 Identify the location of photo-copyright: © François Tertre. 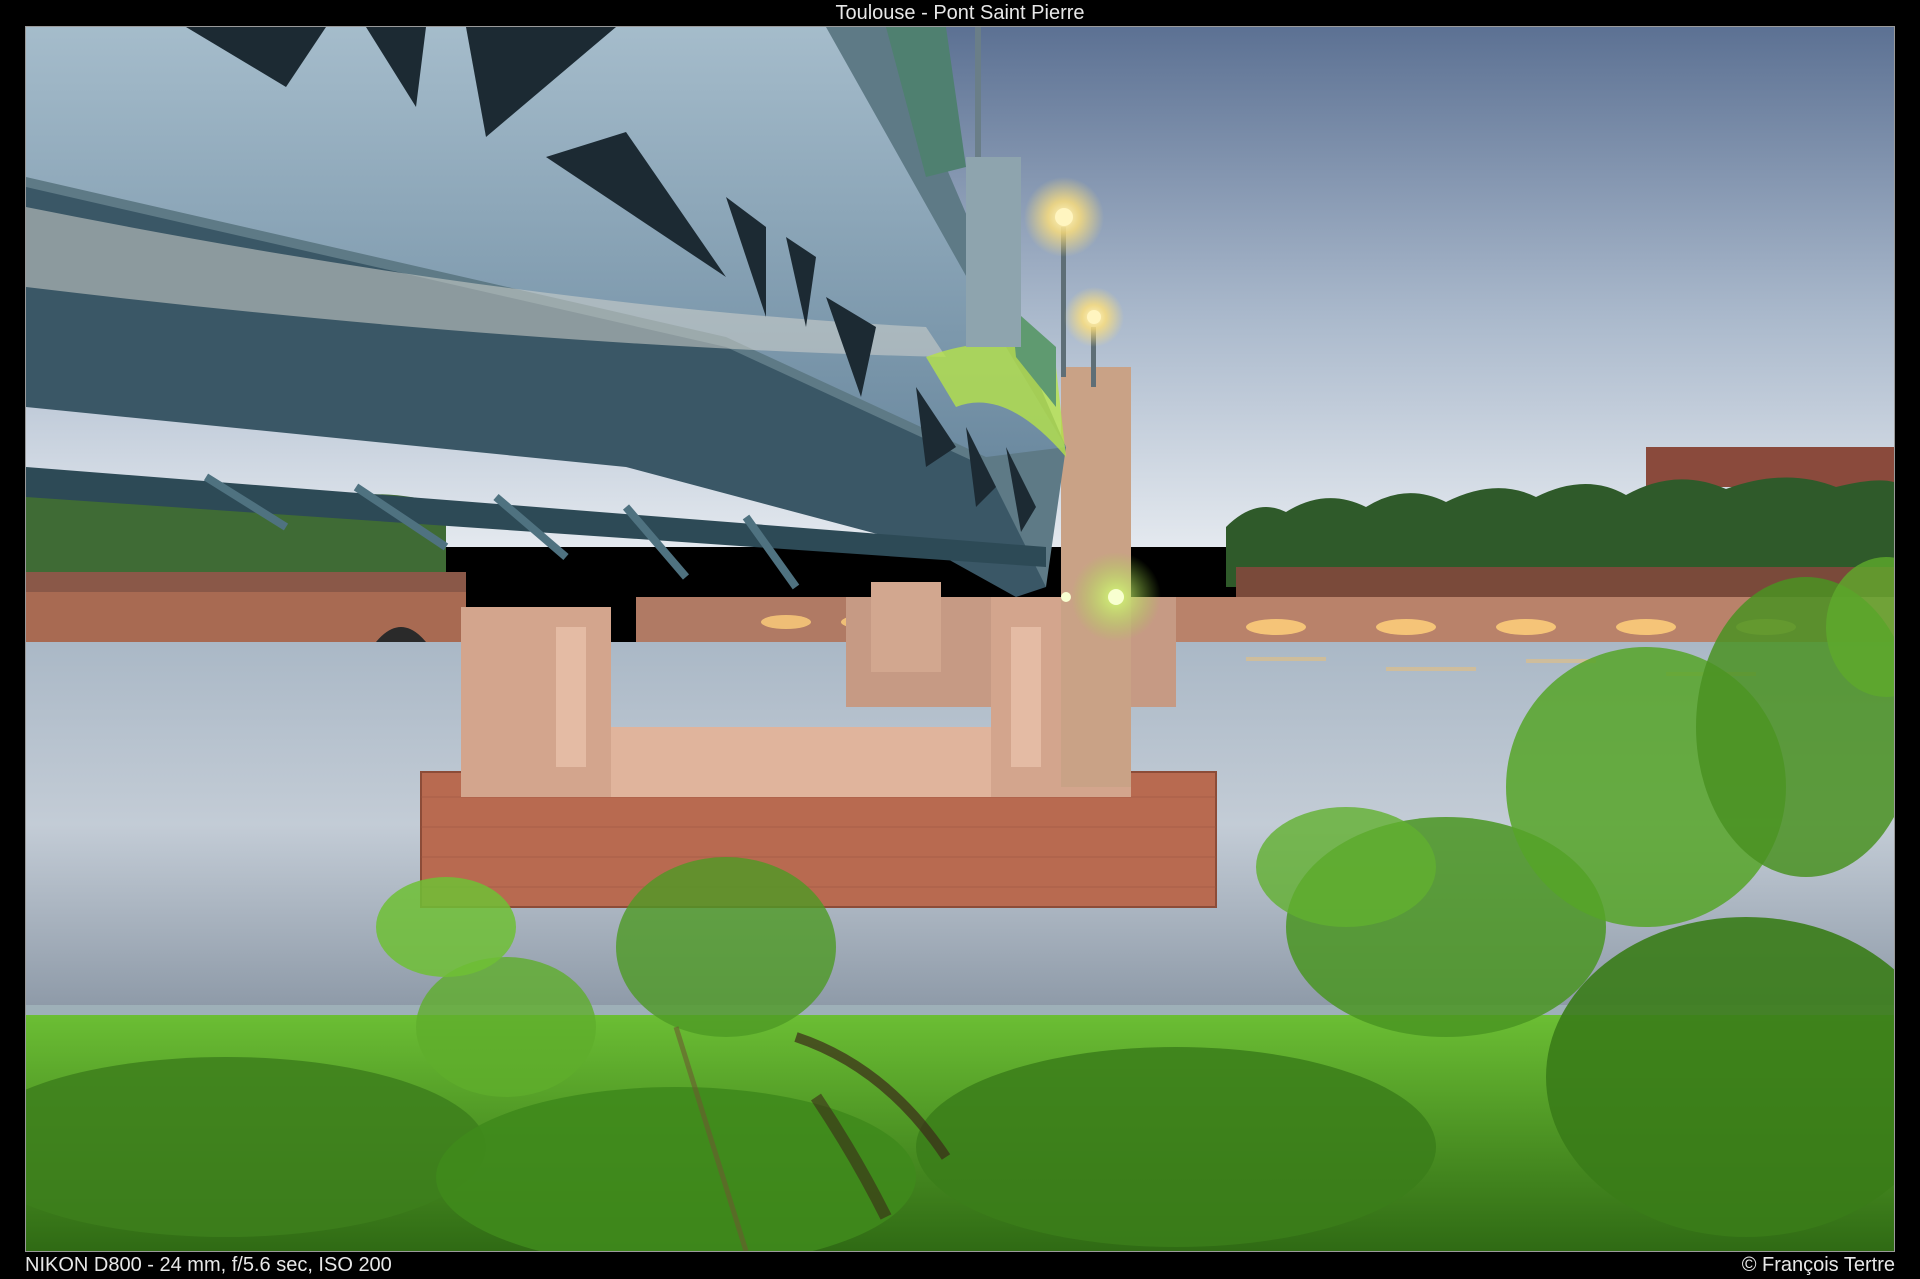
(1818, 1265).